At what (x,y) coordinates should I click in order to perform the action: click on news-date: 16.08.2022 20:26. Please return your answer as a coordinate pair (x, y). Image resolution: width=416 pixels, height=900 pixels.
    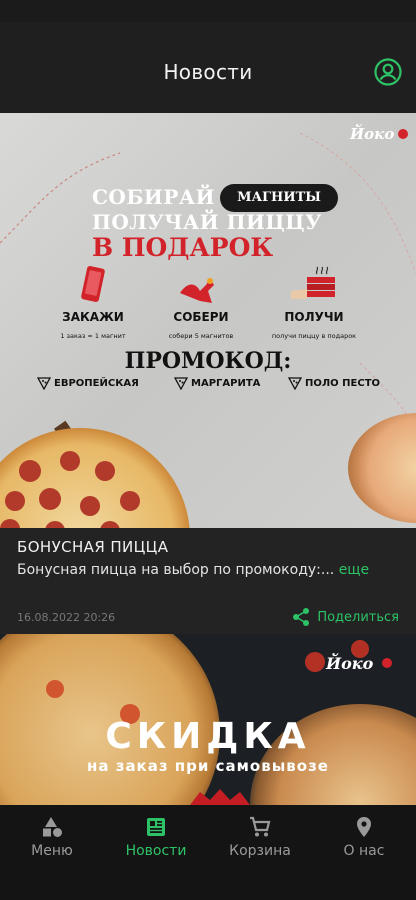
    Looking at the image, I should click on (66, 617).